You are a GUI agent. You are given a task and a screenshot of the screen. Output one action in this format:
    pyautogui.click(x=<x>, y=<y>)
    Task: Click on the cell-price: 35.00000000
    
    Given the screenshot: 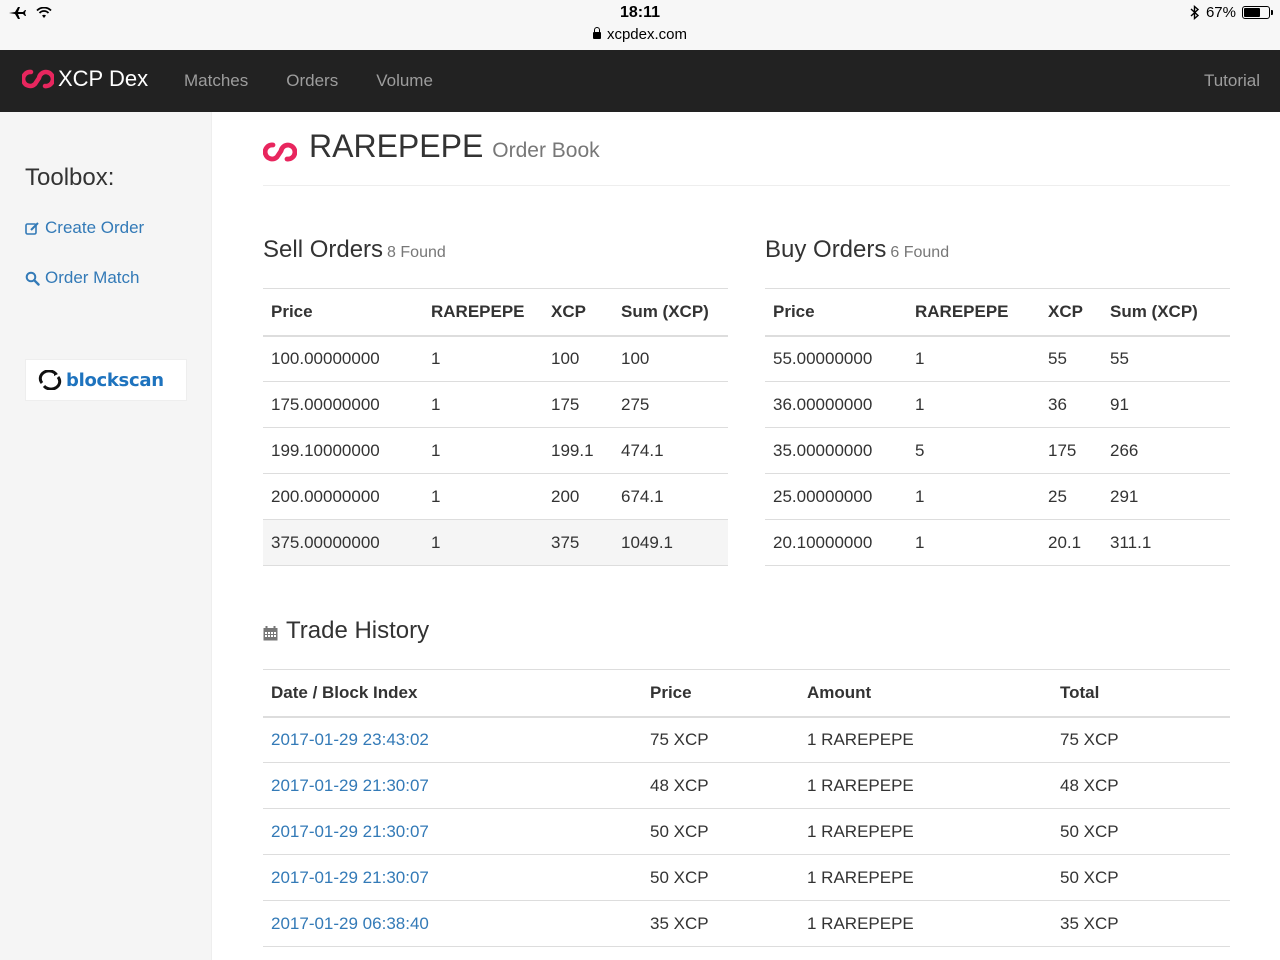 What is the action you would take?
    pyautogui.click(x=836, y=450)
    